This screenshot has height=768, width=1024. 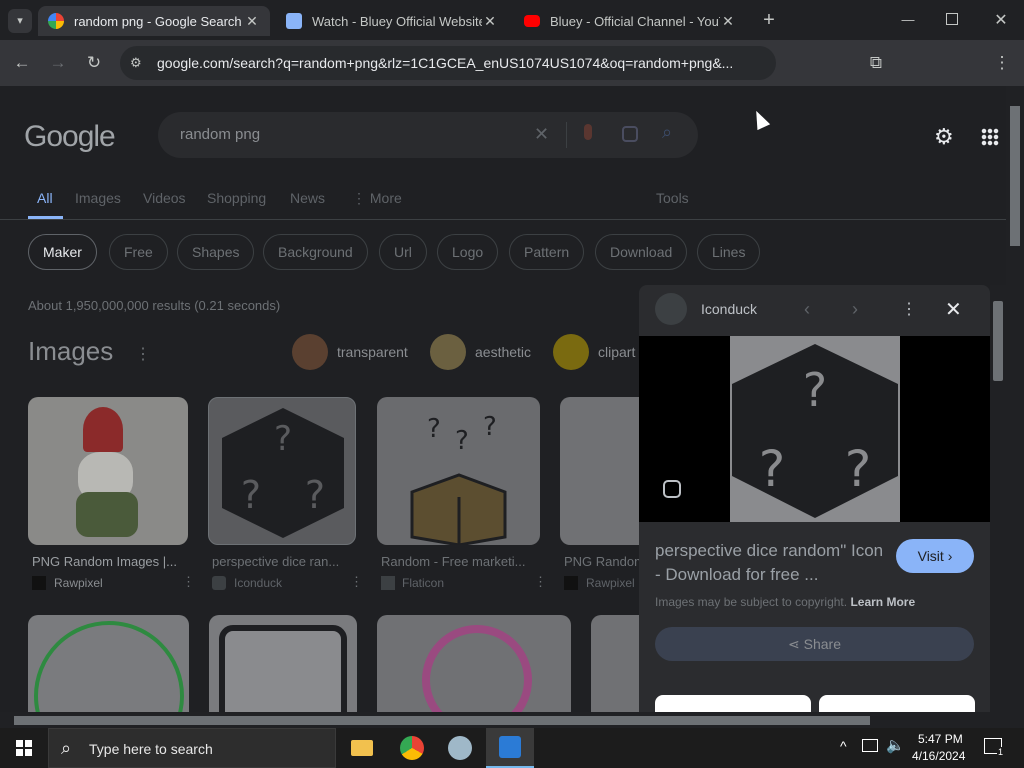 I want to click on google-lens-icon, so click(x=672, y=489).